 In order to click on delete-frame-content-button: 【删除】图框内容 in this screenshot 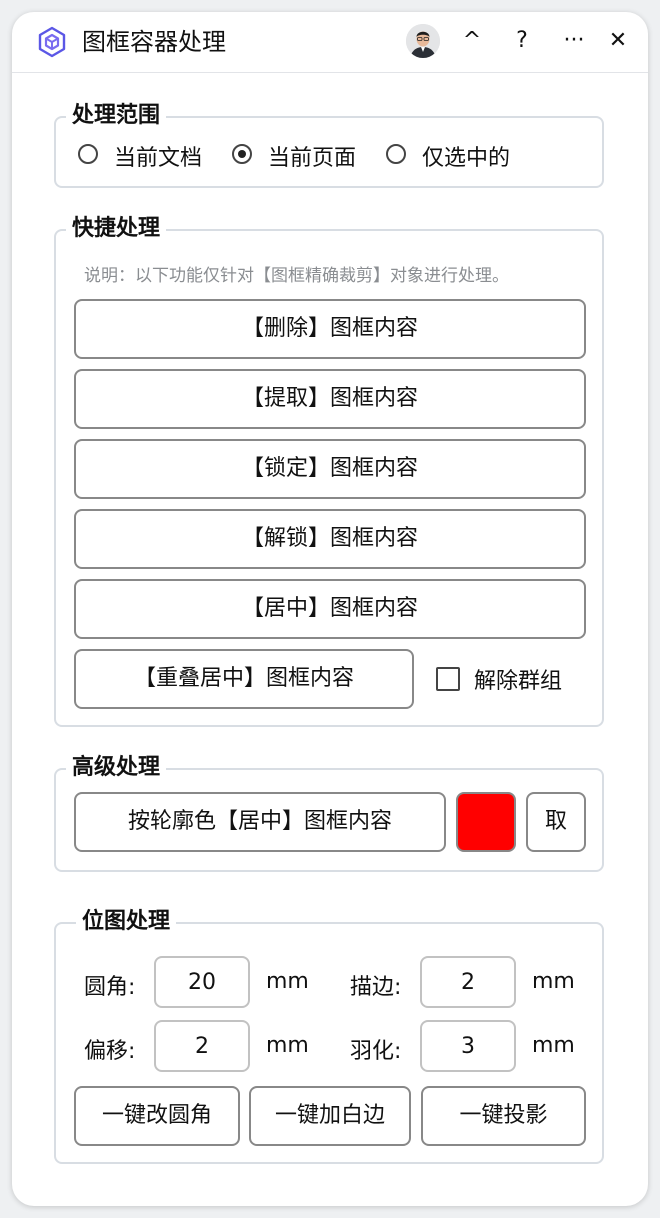, I will do `click(330, 329)`.